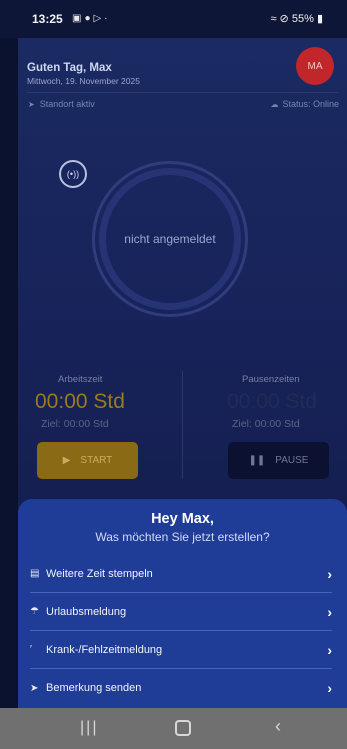  I want to click on battery-percent: 55%, so click(302, 19).